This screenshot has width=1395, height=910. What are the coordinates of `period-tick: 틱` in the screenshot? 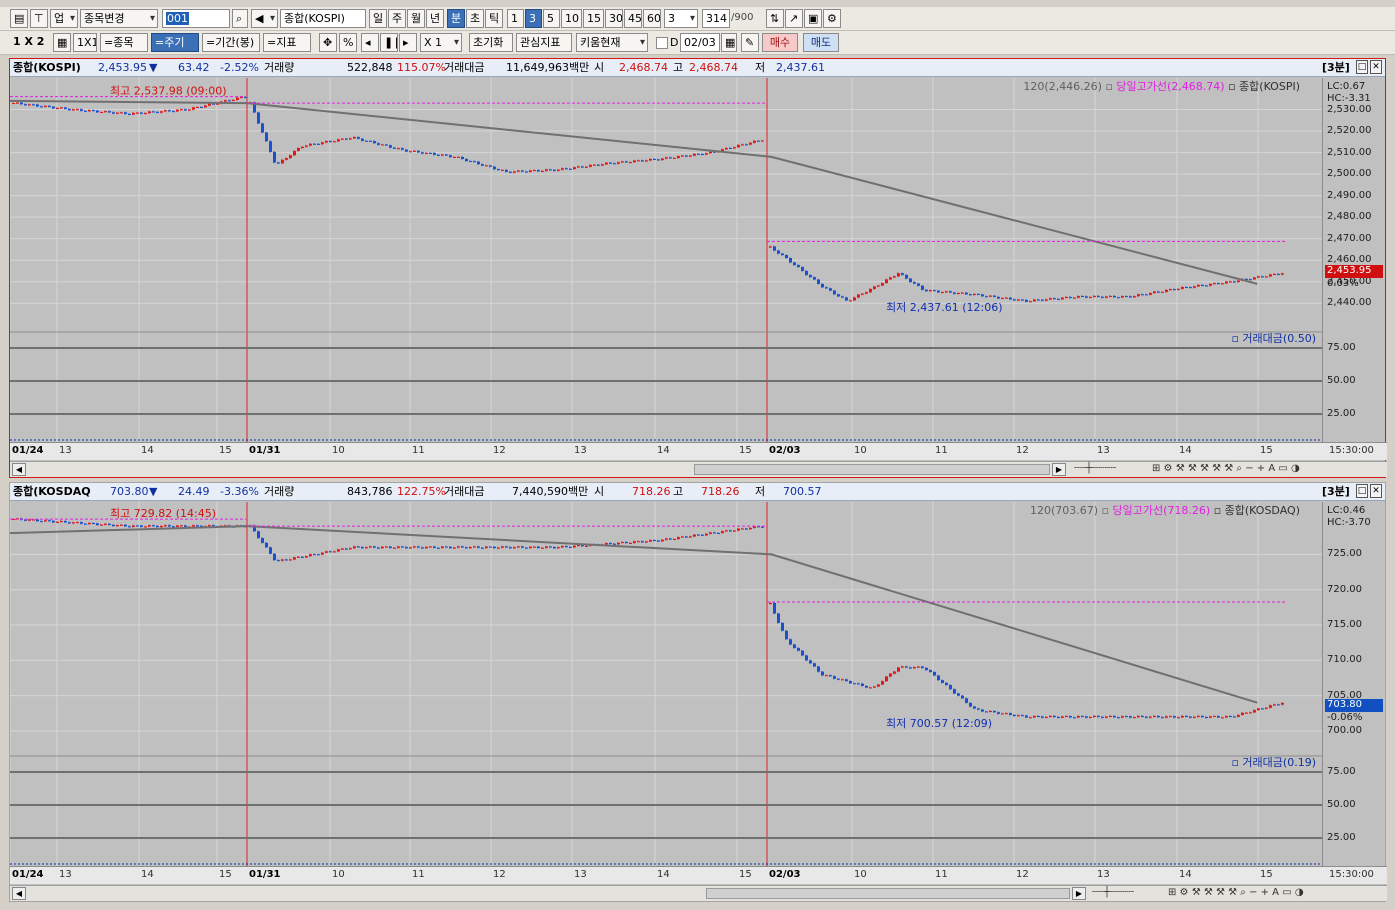 It's located at (494, 18).